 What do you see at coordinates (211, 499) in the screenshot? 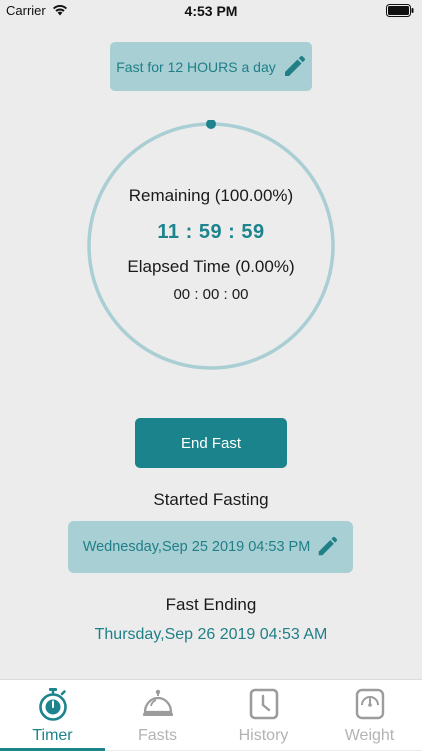
I see `started-fasting-label: Started Fasting` at bounding box center [211, 499].